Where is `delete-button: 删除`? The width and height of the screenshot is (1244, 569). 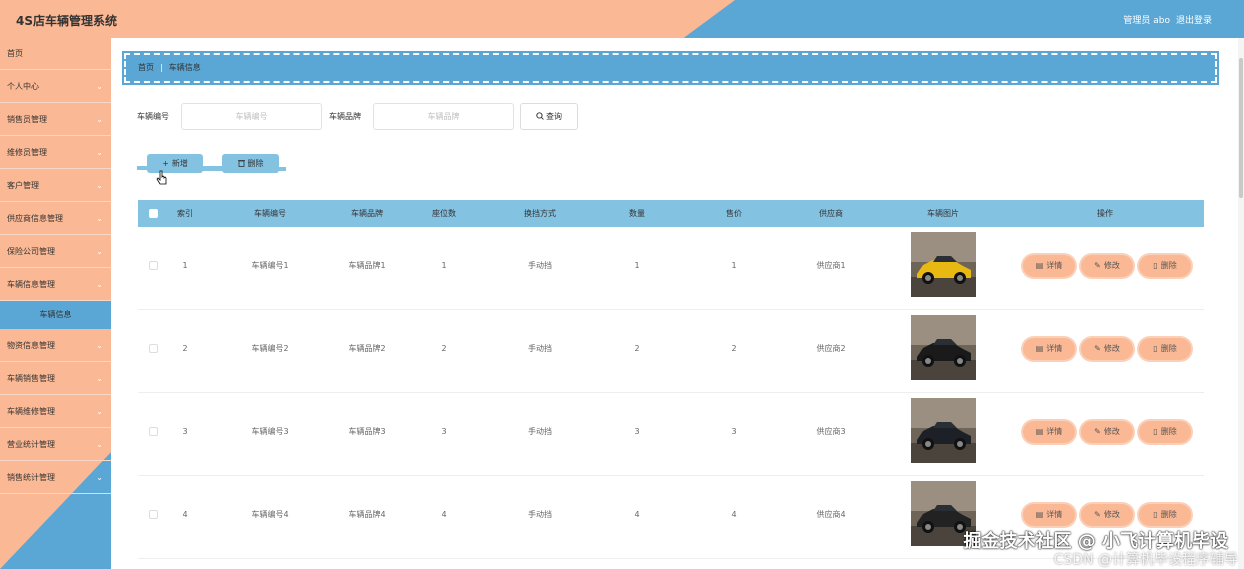 delete-button: 删除 is located at coordinates (250, 163).